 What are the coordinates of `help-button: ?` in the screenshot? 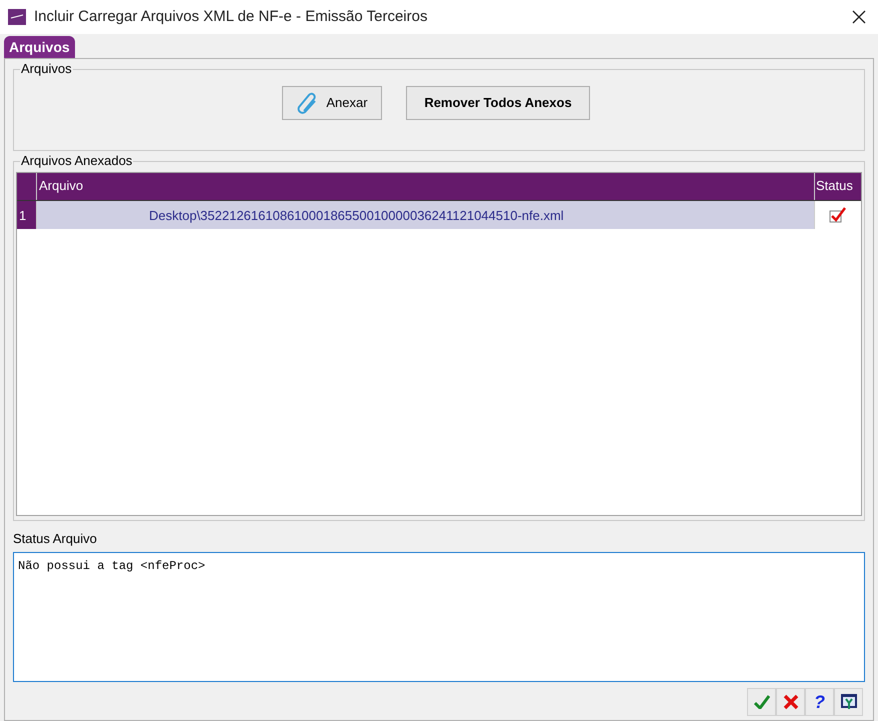 It's located at (819, 702).